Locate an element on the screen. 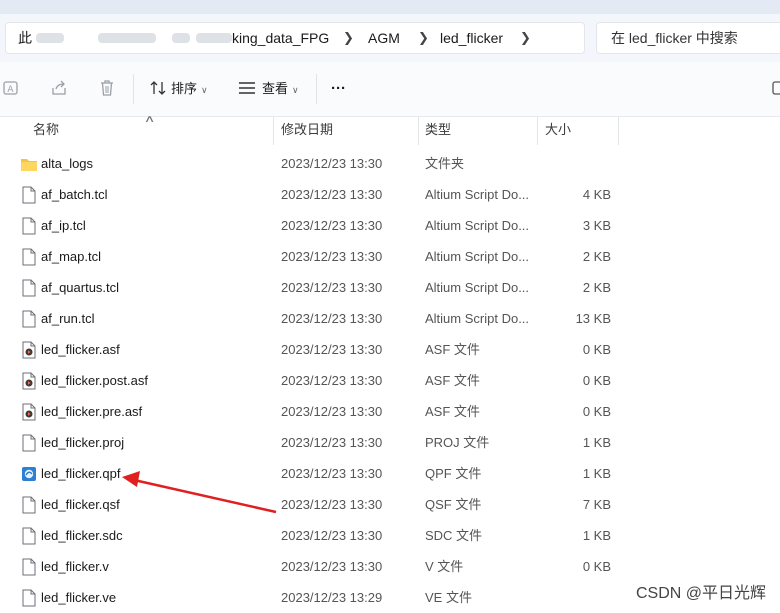  share-icon is located at coordinates (59, 88).